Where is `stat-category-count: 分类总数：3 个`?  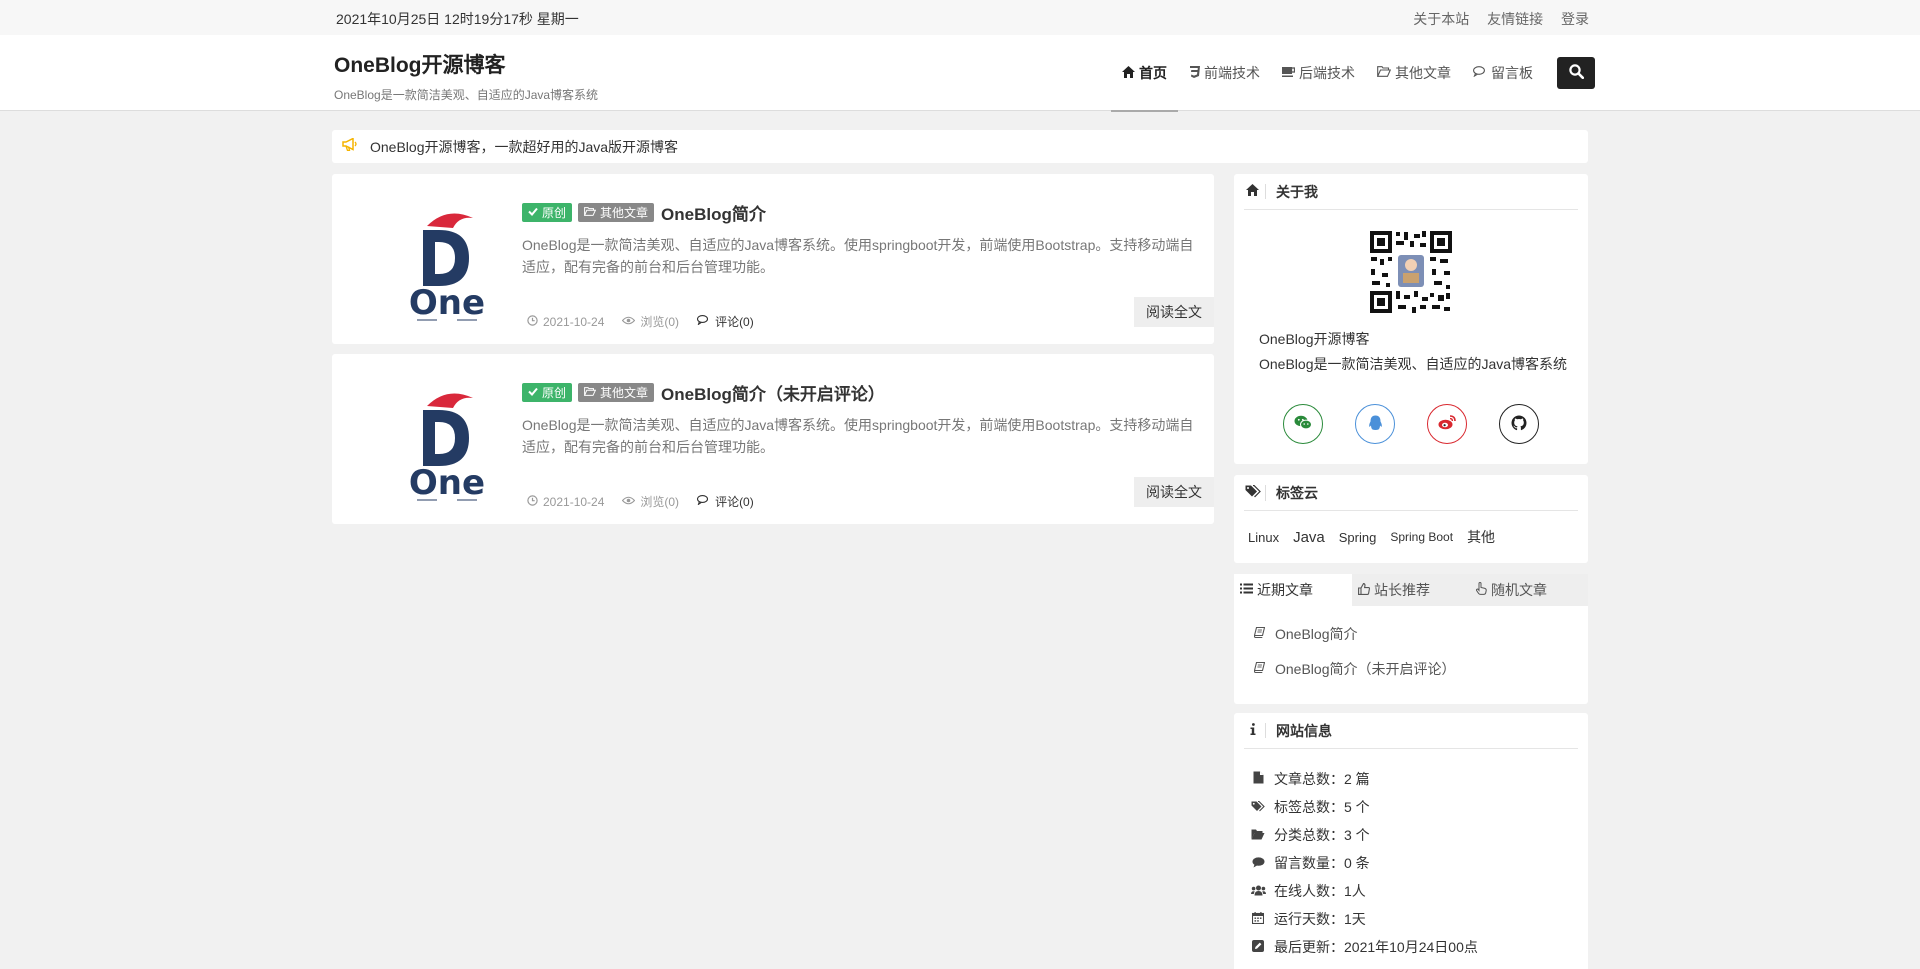 stat-category-count: 分类总数：3 个 is located at coordinates (1363, 835).